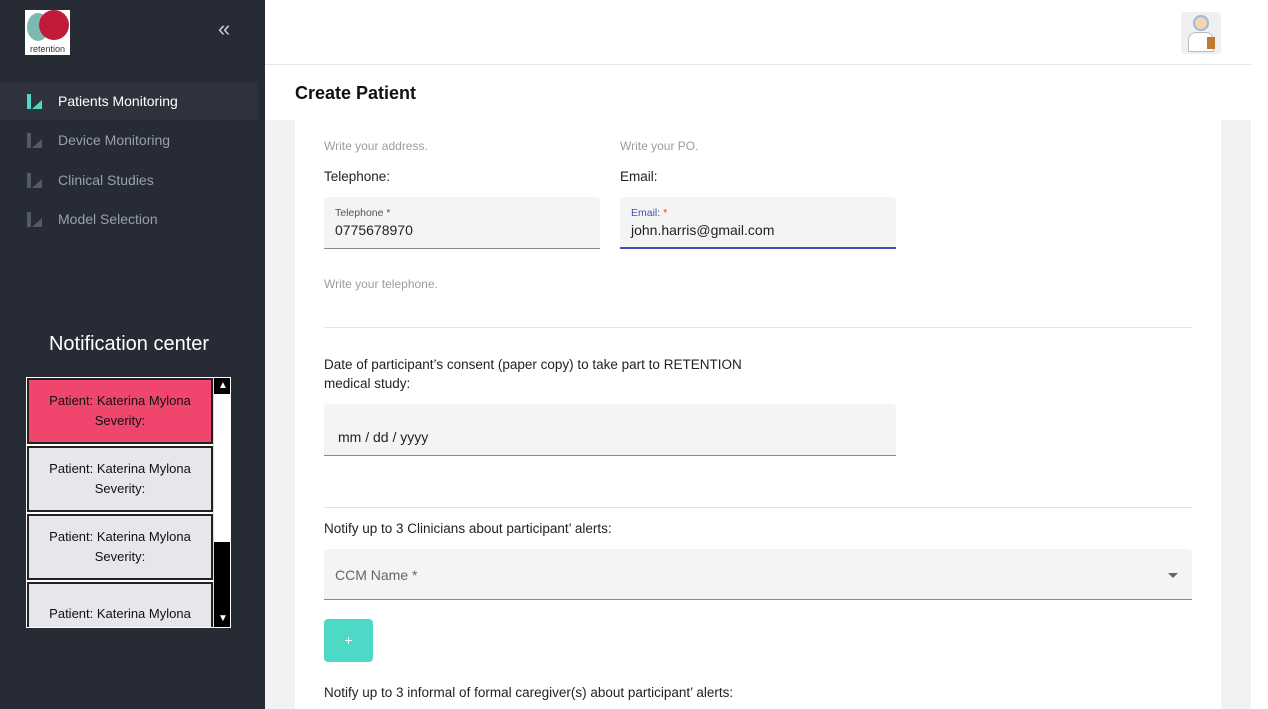 The height and width of the screenshot is (709, 1268). I want to click on retention-logo: retention, so click(47, 32).